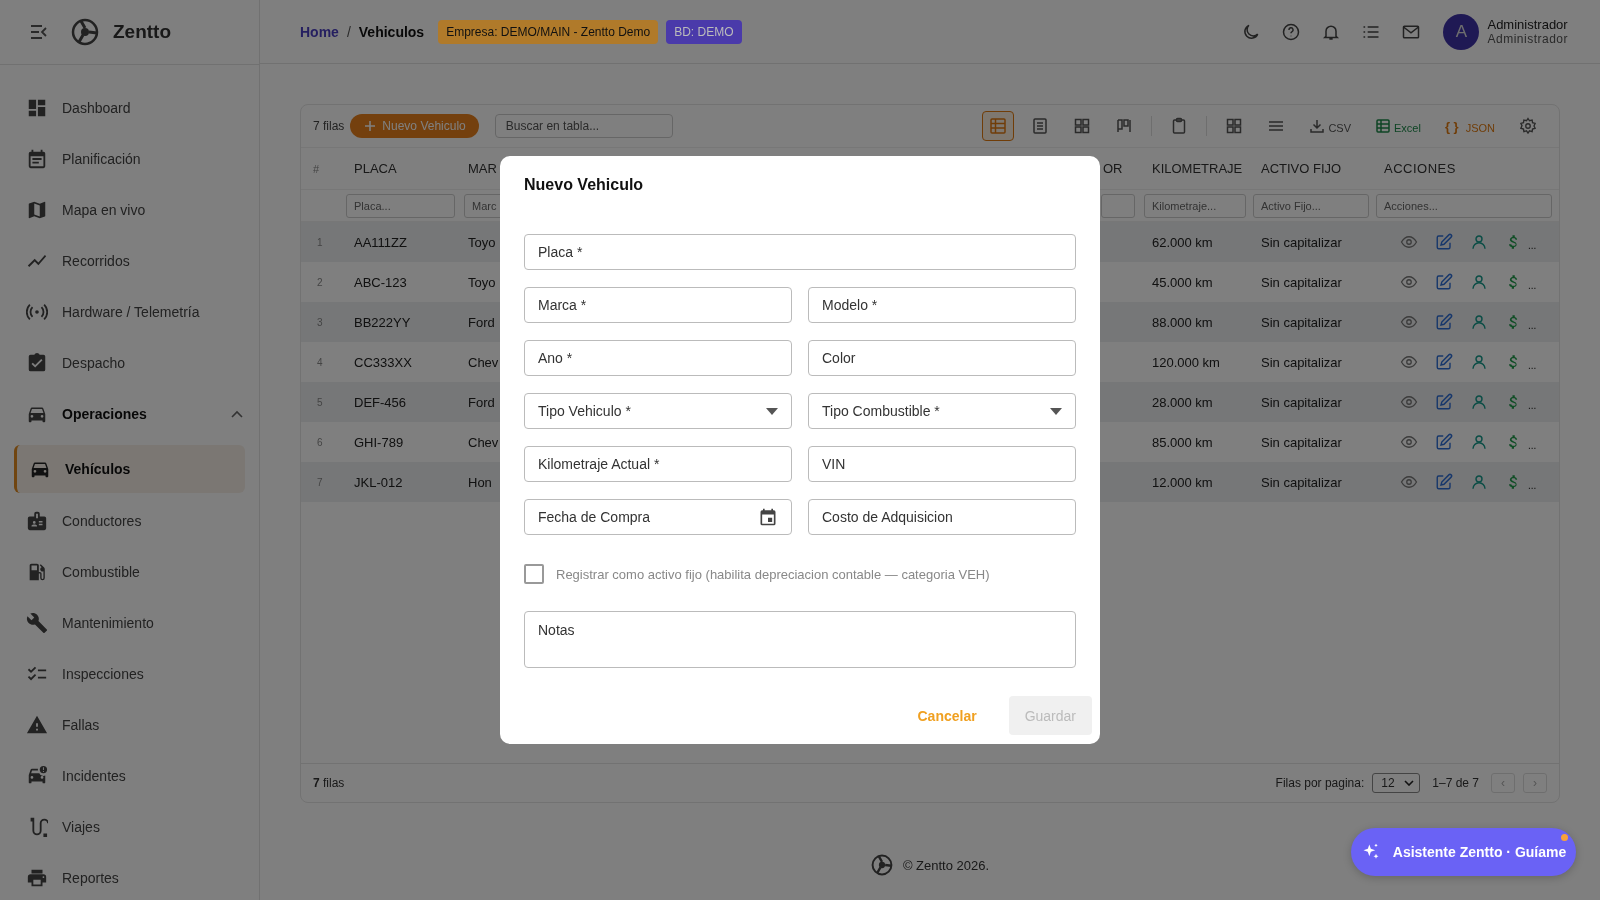 The height and width of the screenshot is (900, 1600). I want to click on new-vehicle-button: Nuevo Vehiculo, so click(414, 126).